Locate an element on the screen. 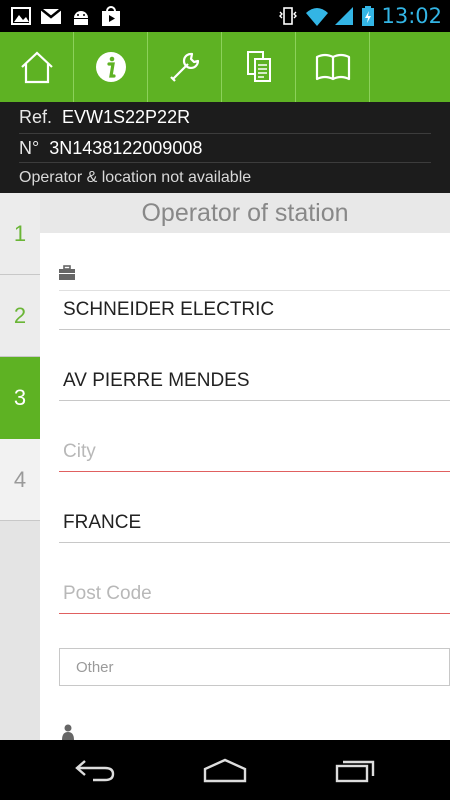 The height and width of the screenshot is (800, 450). other-field: Other is located at coordinates (254, 667).